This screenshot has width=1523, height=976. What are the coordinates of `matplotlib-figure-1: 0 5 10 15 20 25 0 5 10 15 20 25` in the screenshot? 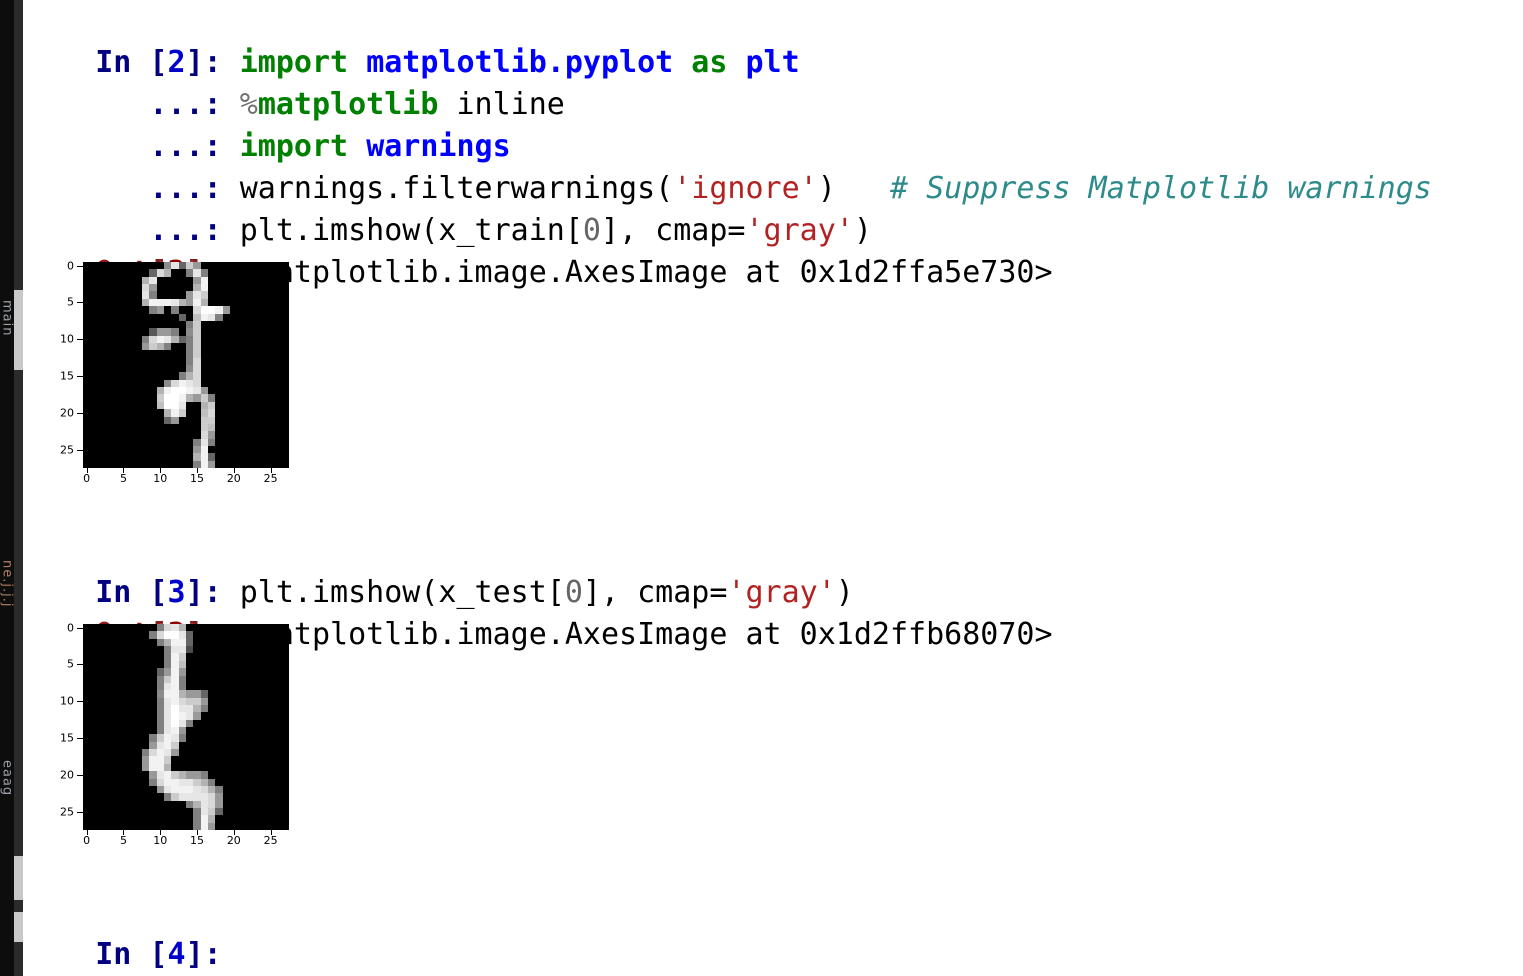 It's located at (180, 373).